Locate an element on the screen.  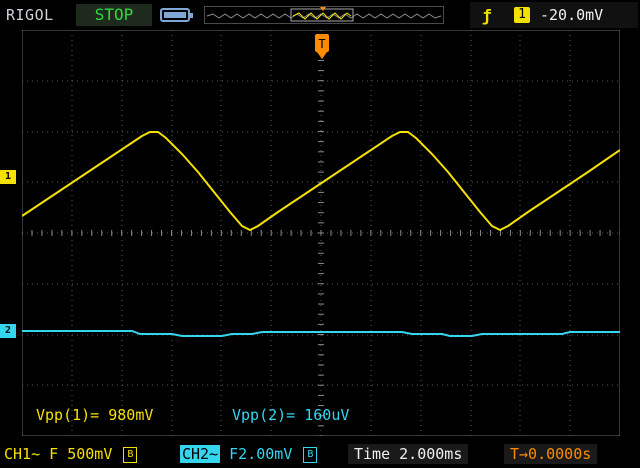
trigger-info-panel: ƒ 1 -20.0mV is located at coordinates (554, 15).